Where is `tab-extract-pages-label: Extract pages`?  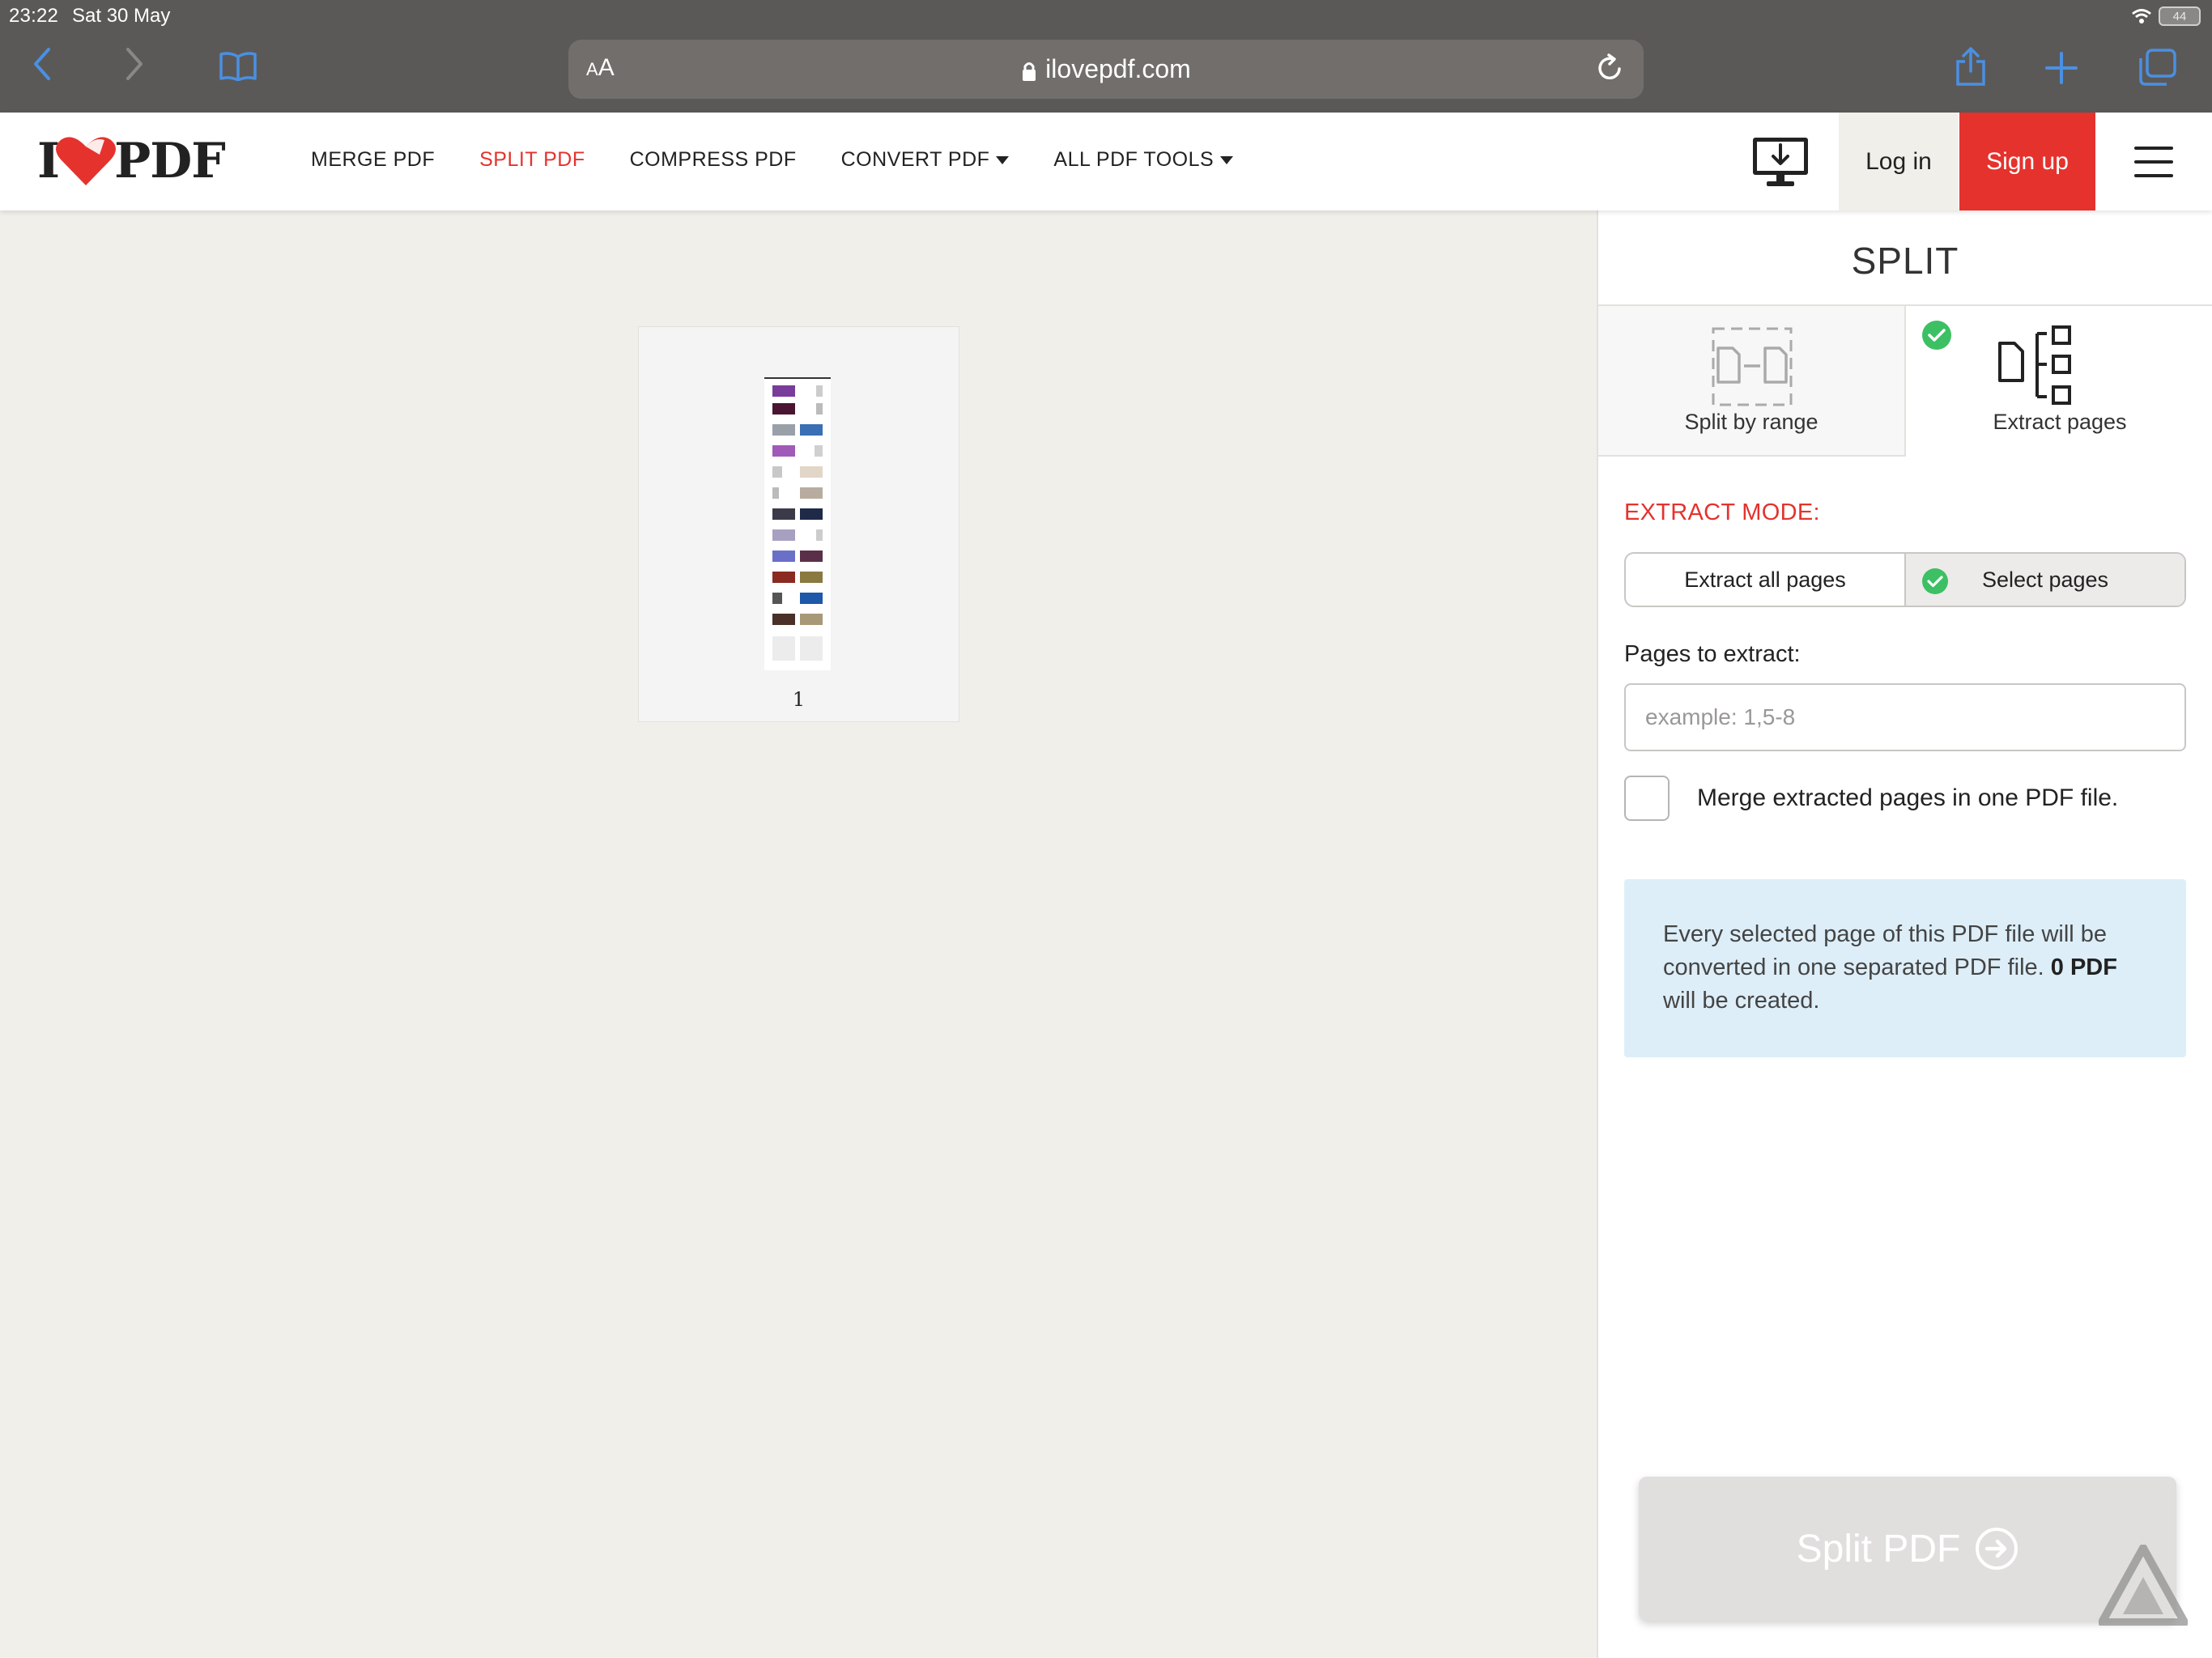 tab-extract-pages-label: Extract pages is located at coordinates (2060, 422).